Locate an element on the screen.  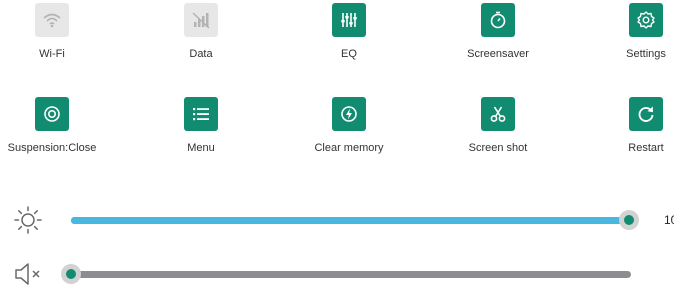
tile-suspension: Suspension:Close is located at coordinates (61, 132).